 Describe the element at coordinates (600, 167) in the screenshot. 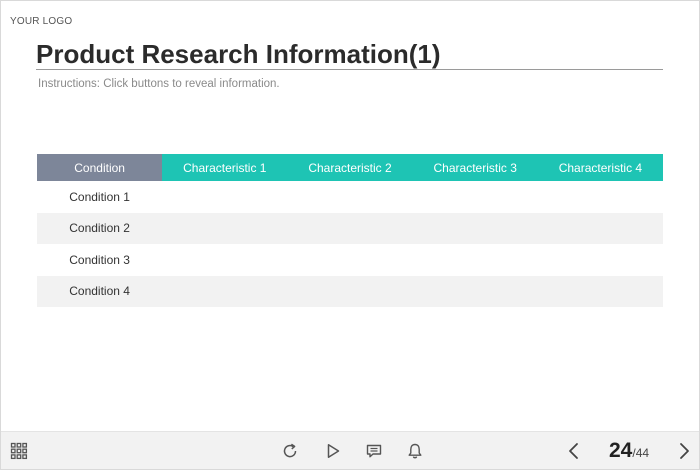

I see `header-characteristic-4: Characteristic 4` at that location.